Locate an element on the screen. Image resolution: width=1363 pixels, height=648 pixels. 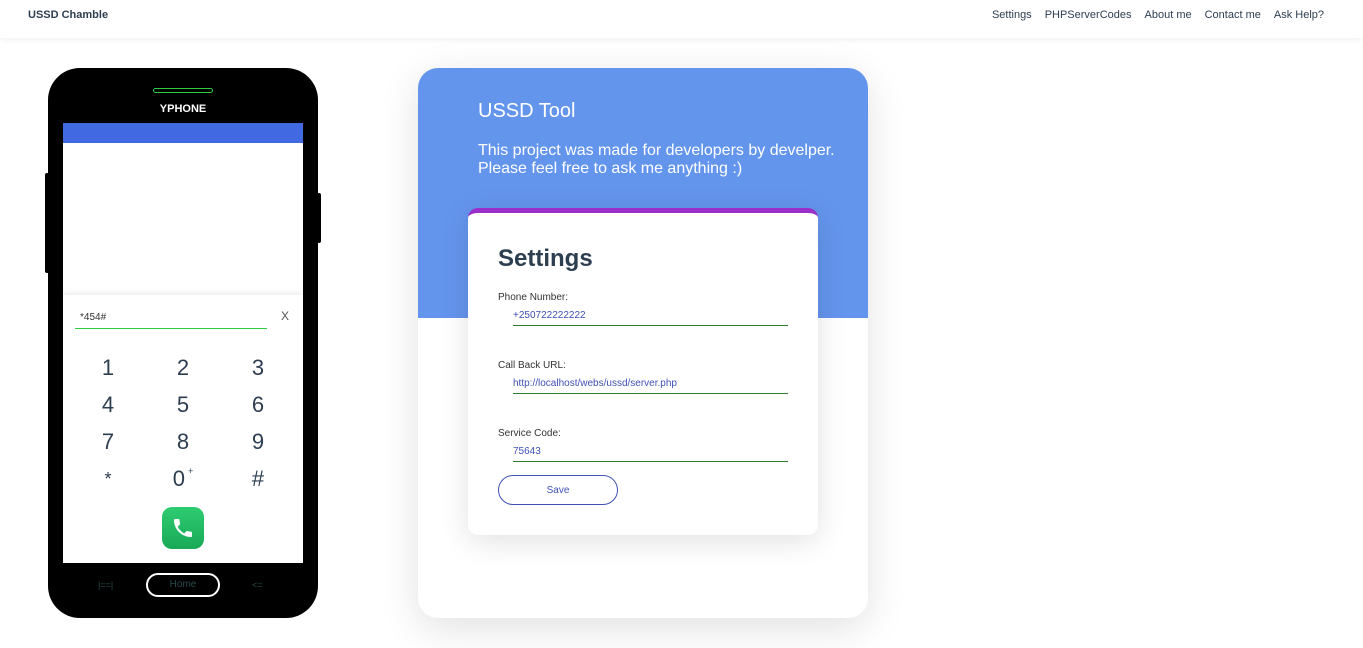
phone-home-button: Home is located at coordinates (183, 585).